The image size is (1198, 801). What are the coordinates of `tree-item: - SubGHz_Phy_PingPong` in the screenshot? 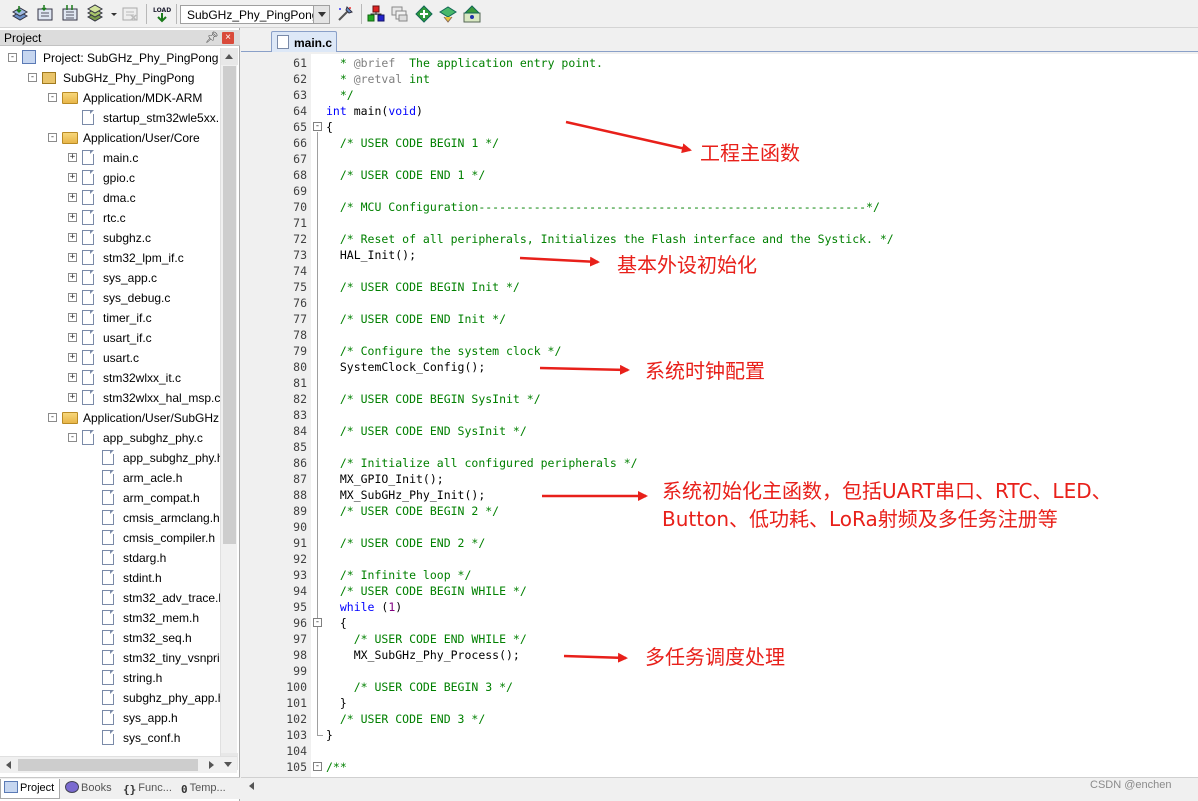 It's located at (110, 78).